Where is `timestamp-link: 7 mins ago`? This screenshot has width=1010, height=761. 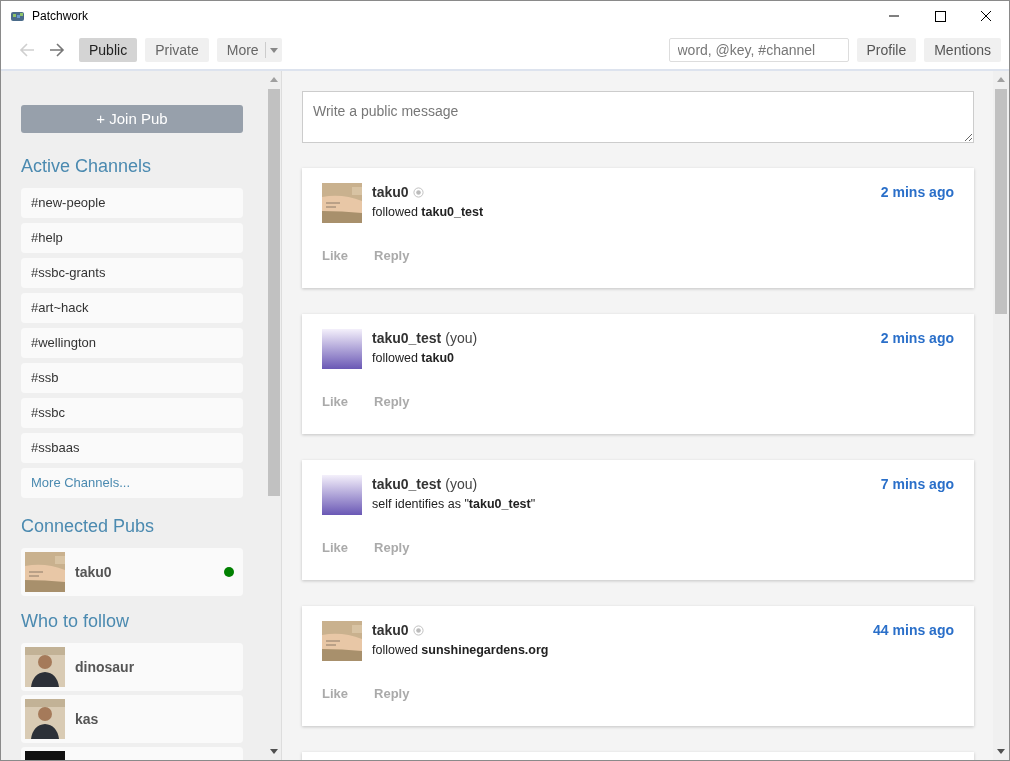
timestamp-link: 7 mins ago is located at coordinates (917, 484).